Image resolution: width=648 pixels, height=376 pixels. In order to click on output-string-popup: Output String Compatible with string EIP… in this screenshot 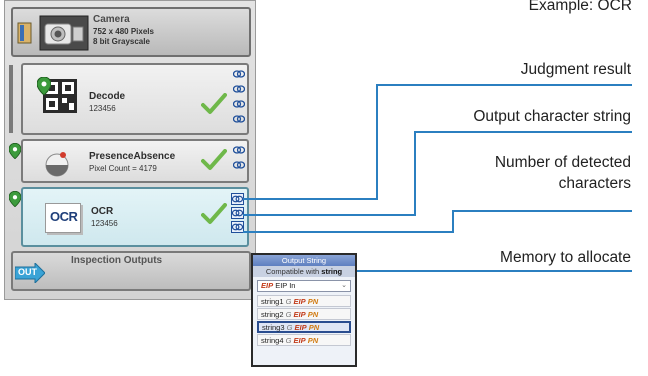, I will do `click(304, 310)`.